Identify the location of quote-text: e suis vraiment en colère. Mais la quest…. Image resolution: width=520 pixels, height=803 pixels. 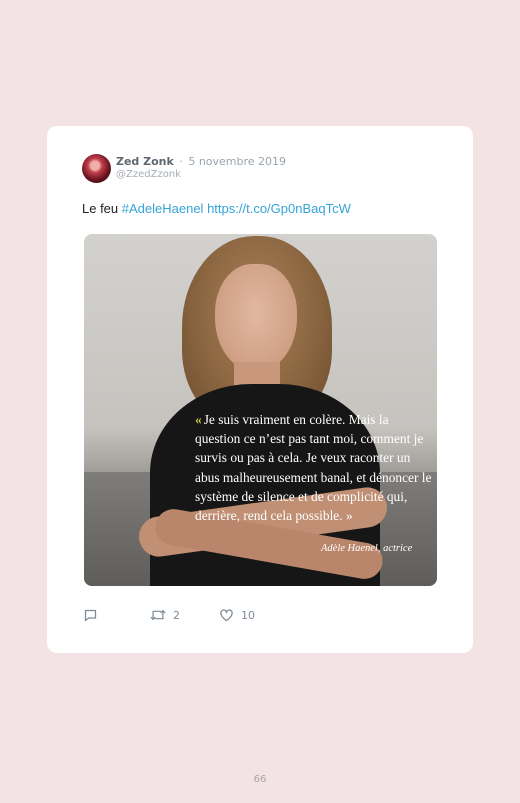
(313, 468).